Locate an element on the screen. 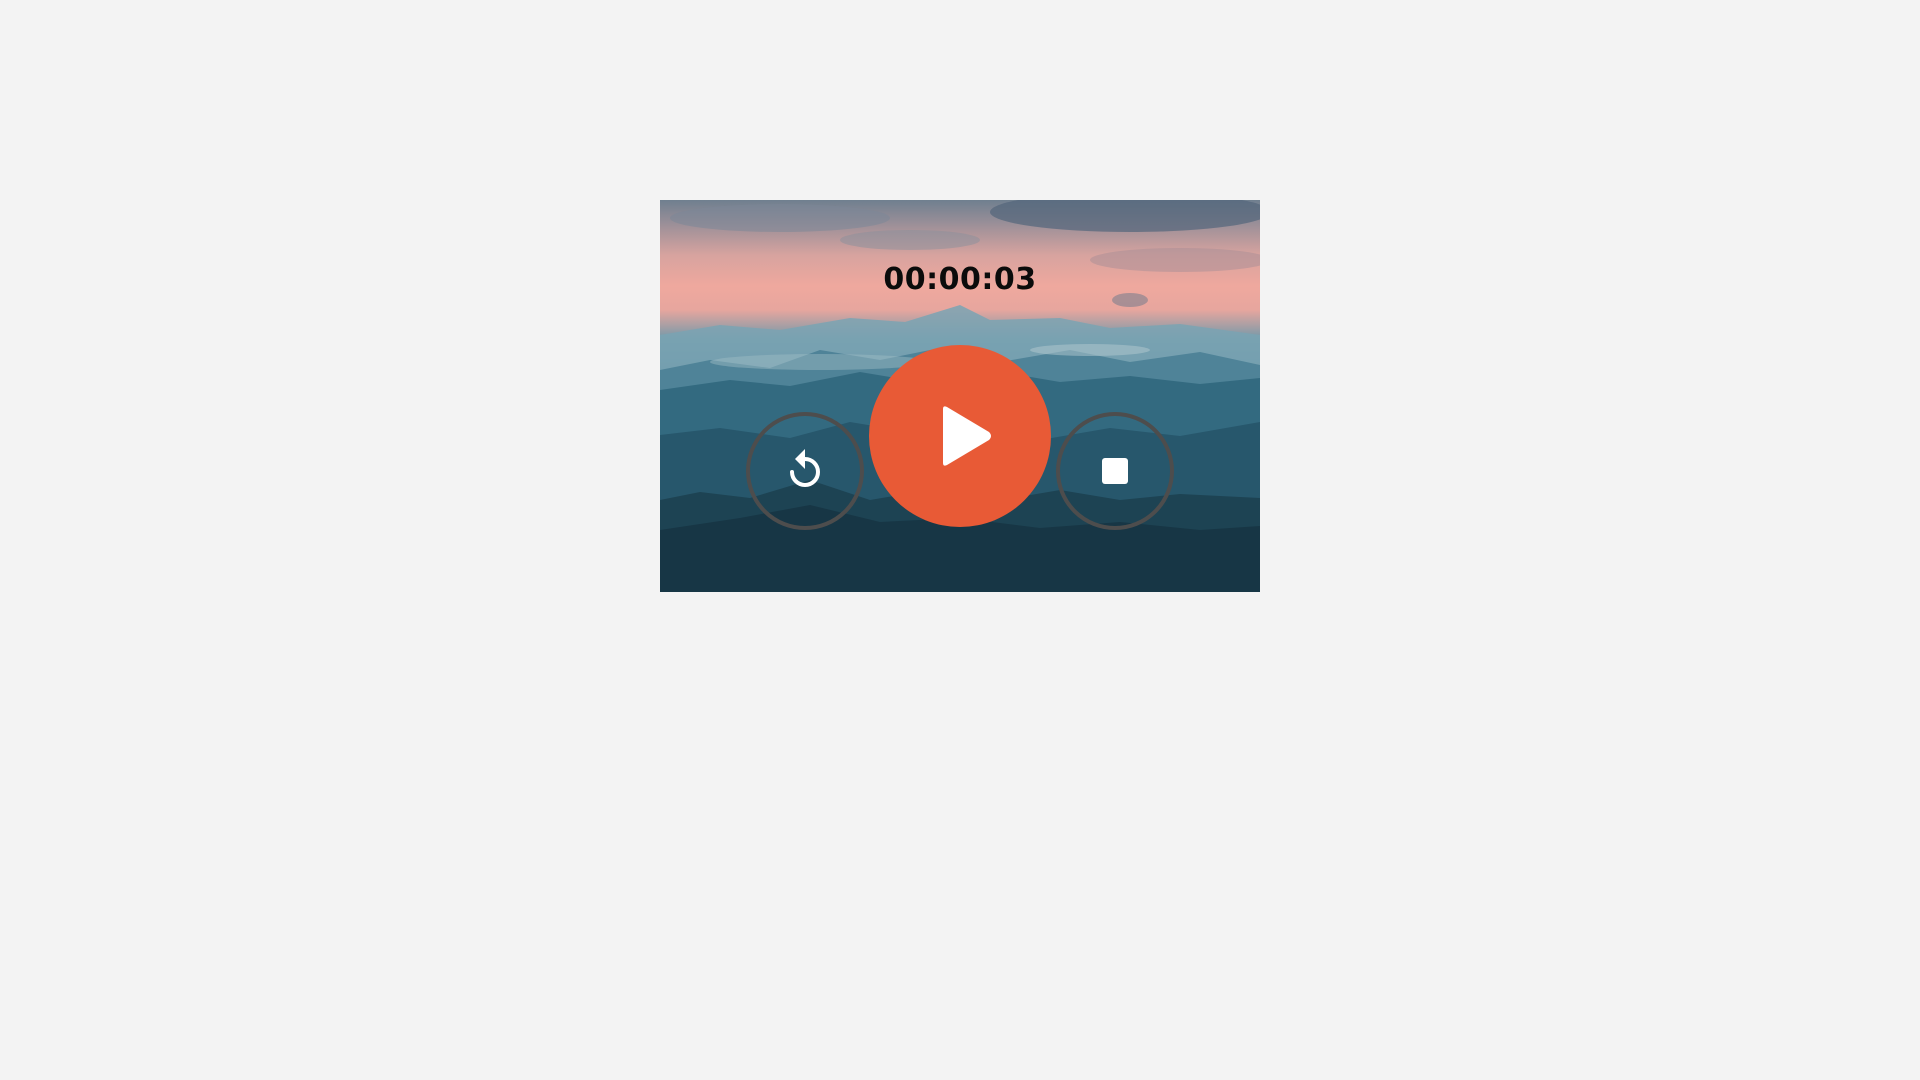 This screenshot has width=1920, height=1080. timer-player: 00:00:03 is located at coordinates (960, 396).